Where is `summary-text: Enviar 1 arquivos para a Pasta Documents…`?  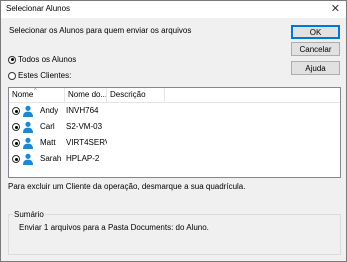 summary-text: Enviar 1 arquivos para a Pasta Documents… is located at coordinates (114, 227).